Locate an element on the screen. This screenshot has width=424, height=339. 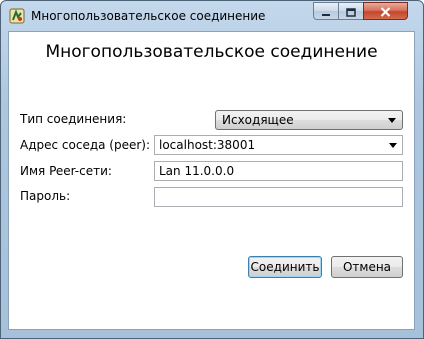
cancel-button: Отмена is located at coordinates (367, 267).